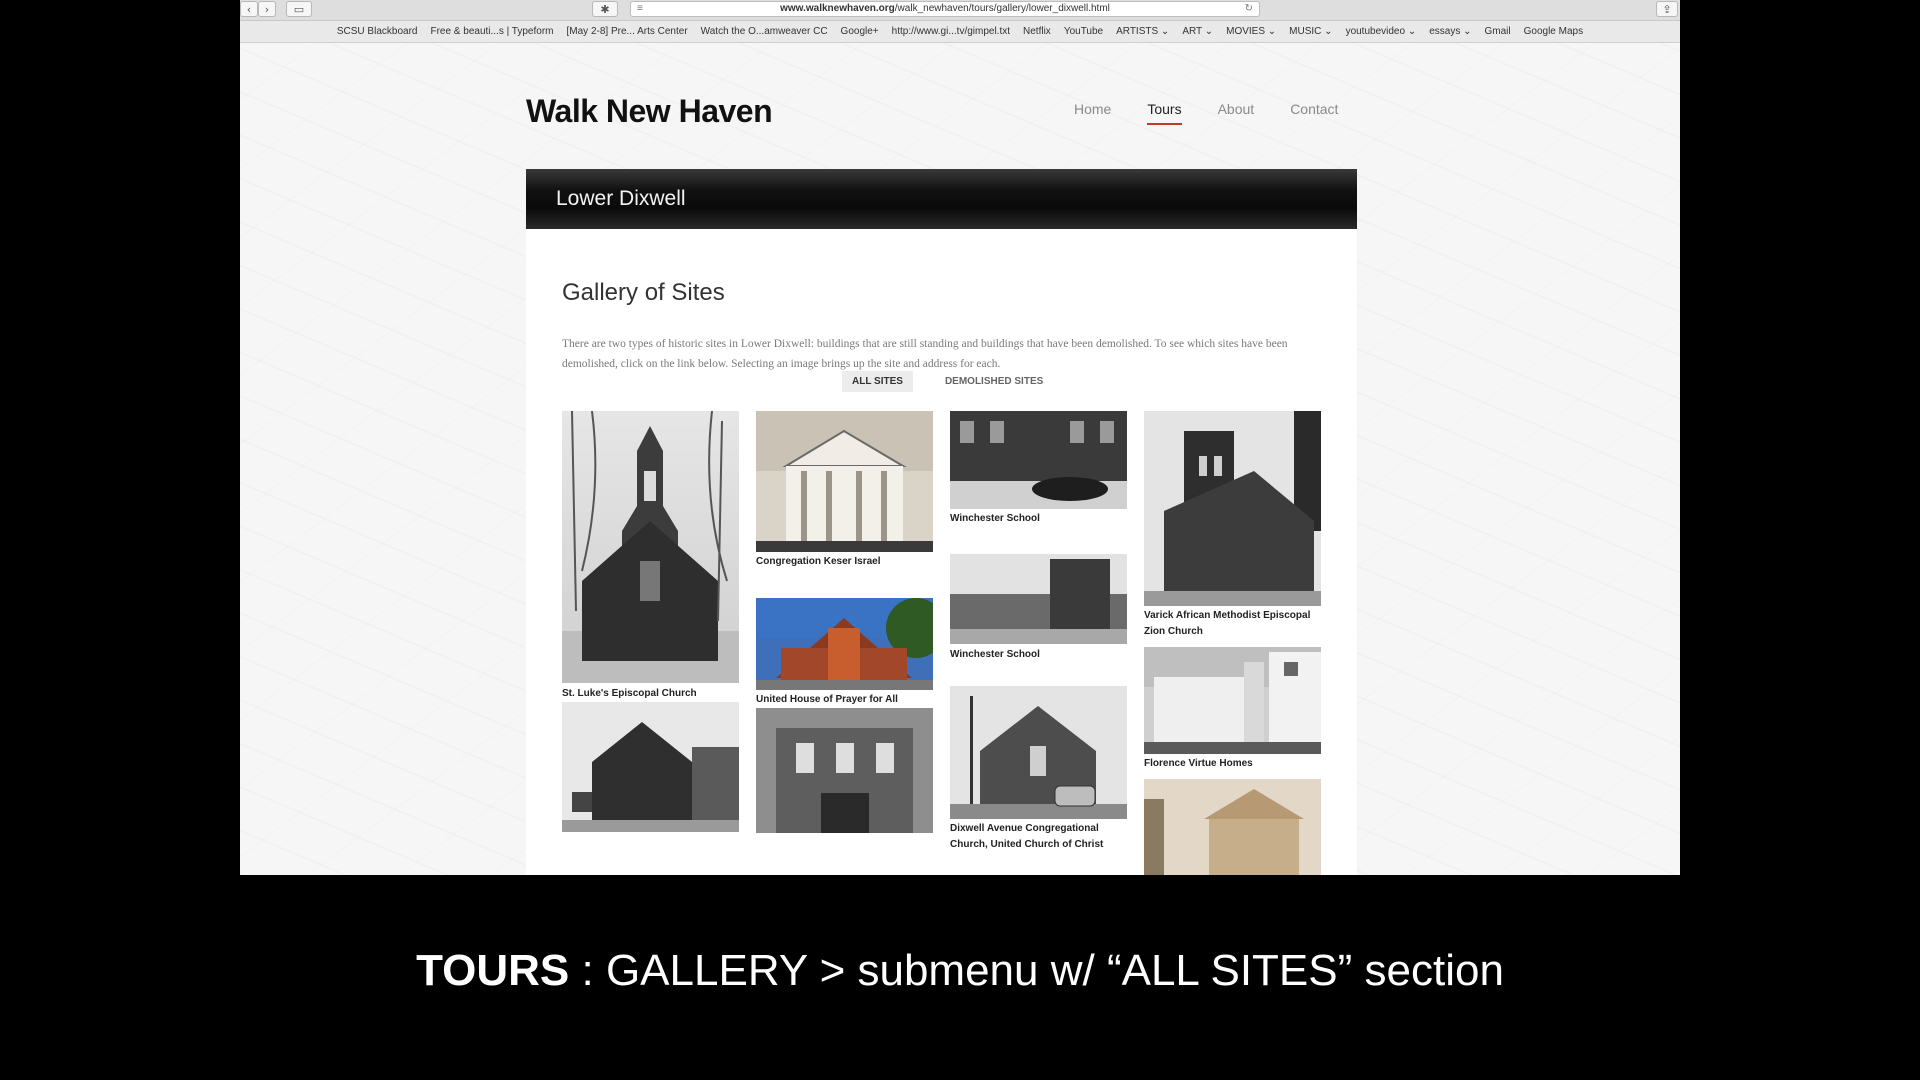 The height and width of the screenshot is (1080, 1920). Describe the element at coordinates (629, 693) in the screenshot. I see `gallery-caption: St. Luke's Episcopal Church` at that location.